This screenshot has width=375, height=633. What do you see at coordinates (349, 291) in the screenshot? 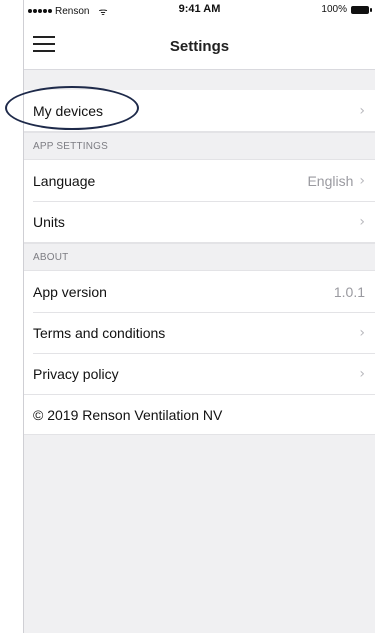
I see `app-version-value: 1.0.1` at bounding box center [349, 291].